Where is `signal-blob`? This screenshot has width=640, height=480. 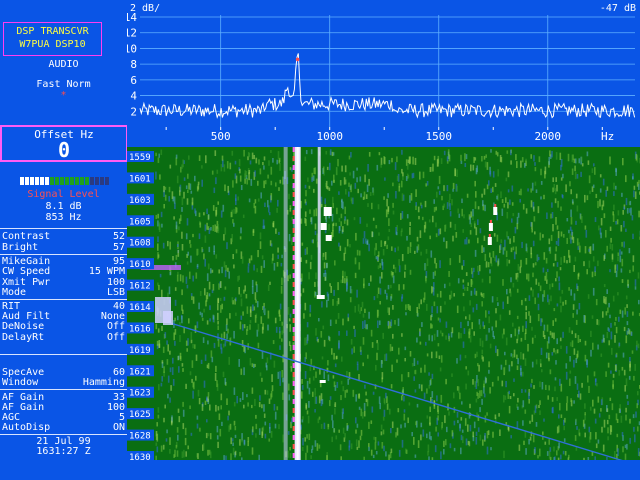 signal-blob is located at coordinates (489, 241).